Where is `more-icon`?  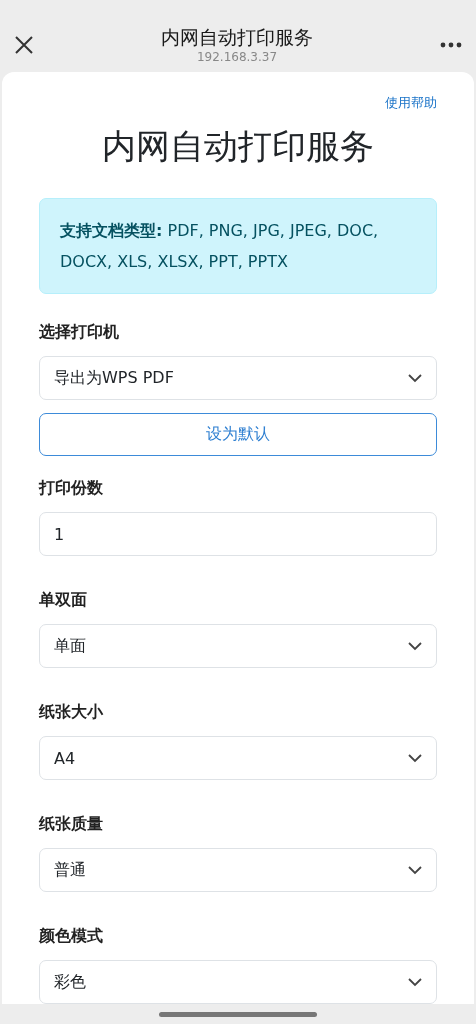
more-icon is located at coordinates (451, 45).